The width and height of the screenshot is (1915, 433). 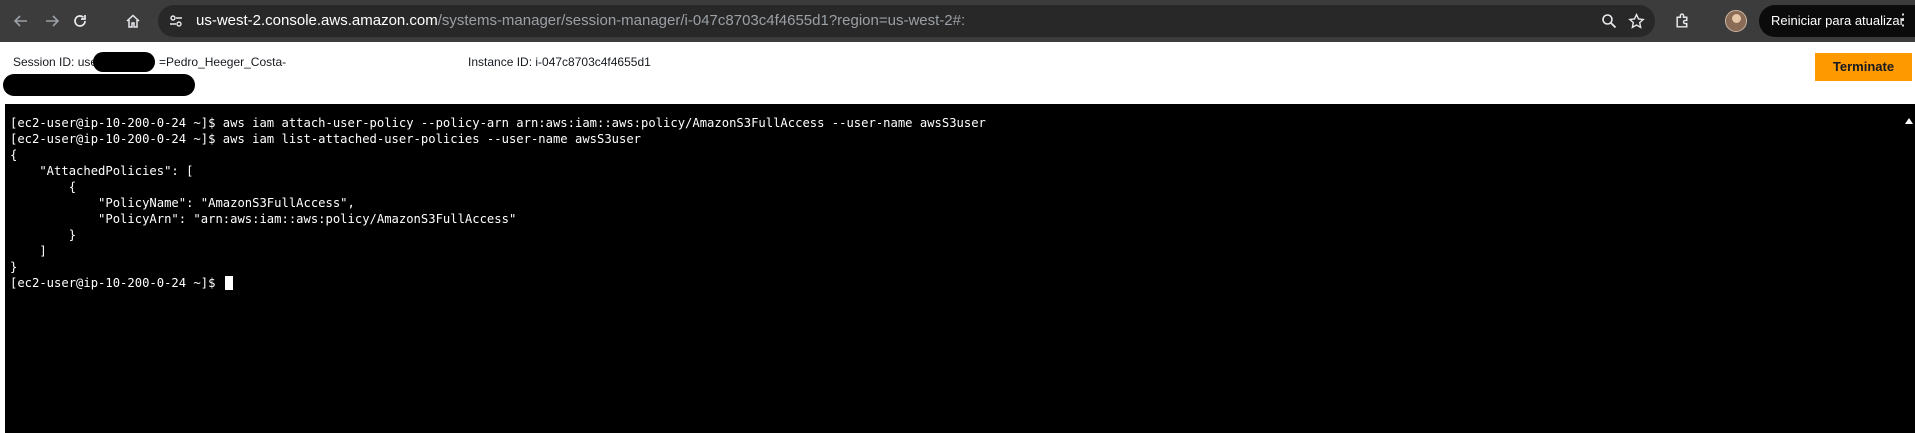 I want to click on home-icon, so click(x=133, y=21).